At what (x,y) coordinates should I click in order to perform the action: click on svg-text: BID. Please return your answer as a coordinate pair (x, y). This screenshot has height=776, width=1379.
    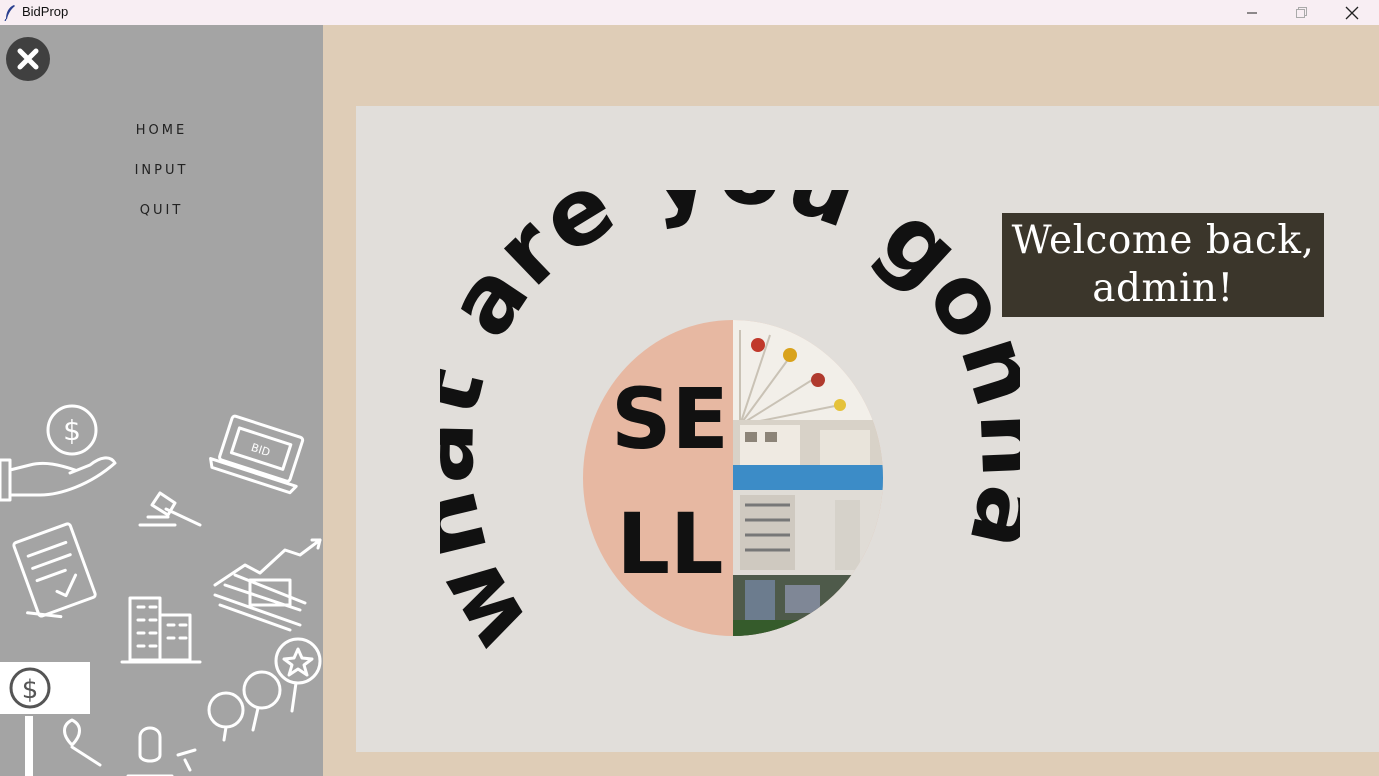
    Looking at the image, I should click on (260, 450).